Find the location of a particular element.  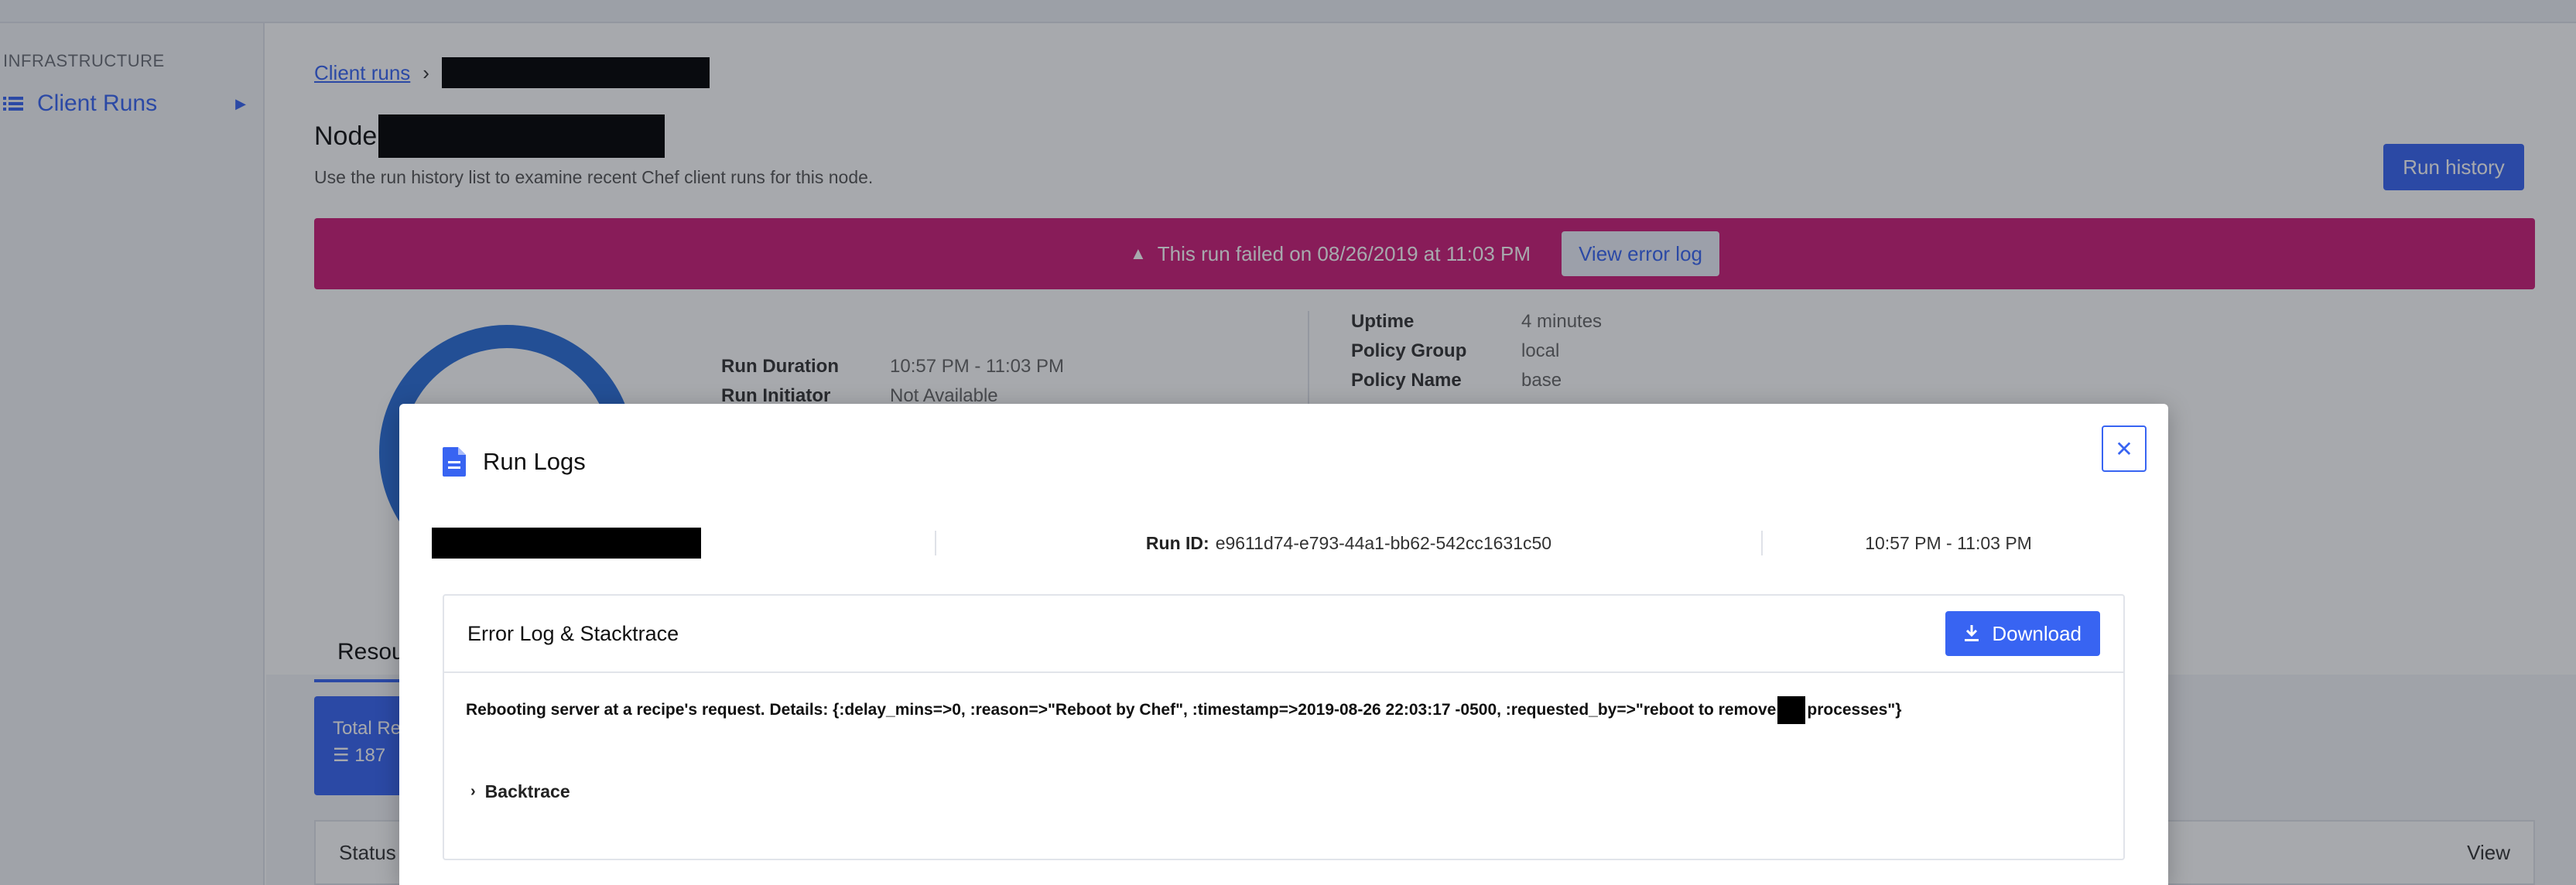

download-icon is located at coordinates (1972, 633).